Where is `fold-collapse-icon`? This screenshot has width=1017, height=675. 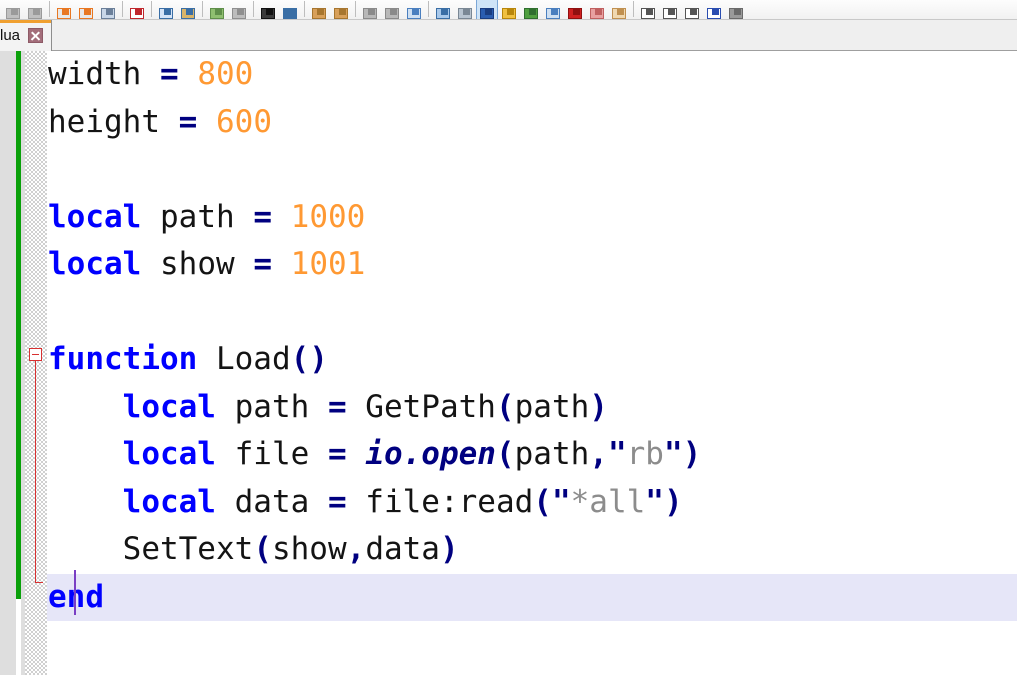
fold-collapse-icon is located at coordinates (35, 354).